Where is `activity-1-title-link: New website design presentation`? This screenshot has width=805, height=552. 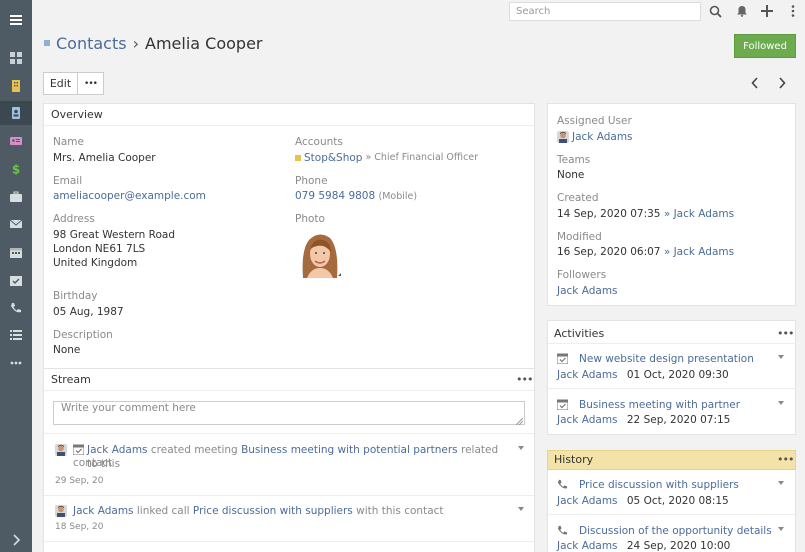 activity-1-title-link: New website design presentation is located at coordinates (666, 359).